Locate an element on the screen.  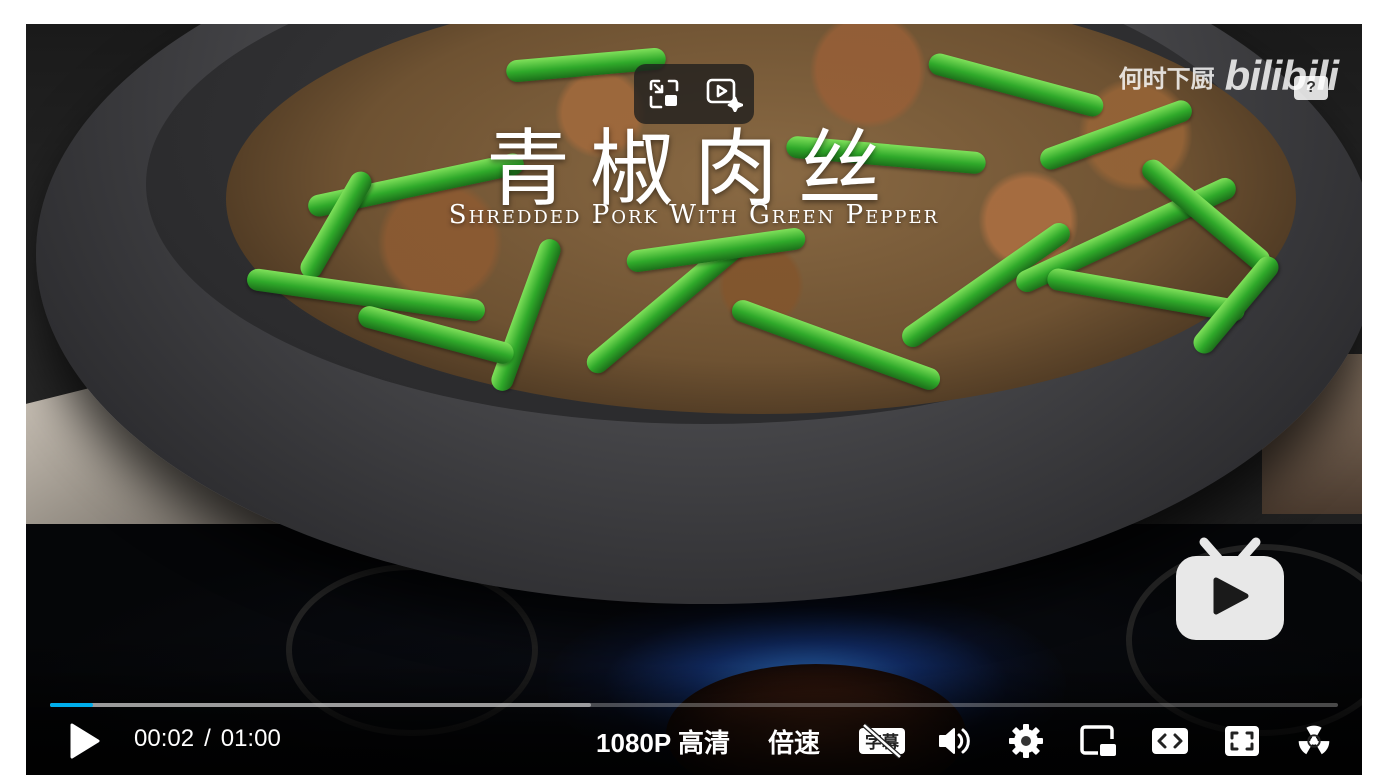
widescreen-button is located at coordinates (1170, 741).